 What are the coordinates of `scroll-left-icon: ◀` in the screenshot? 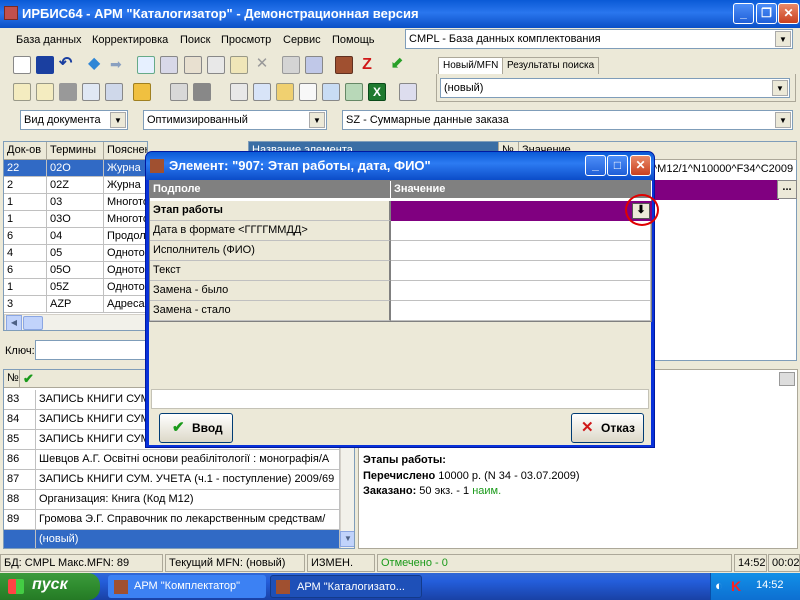 It's located at (14, 322).